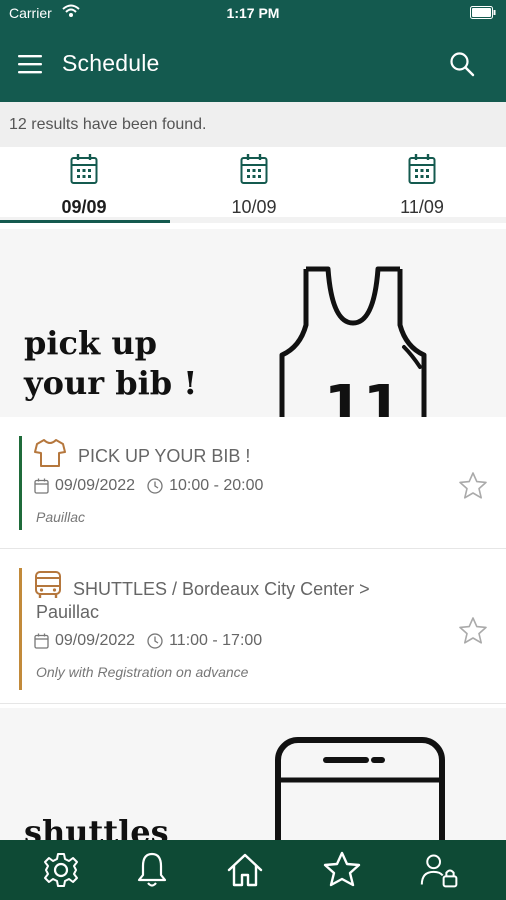 The image size is (506, 900). What do you see at coordinates (422, 185) in the screenshot?
I see `tab-1109: 11/09` at bounding box center [422, 185].